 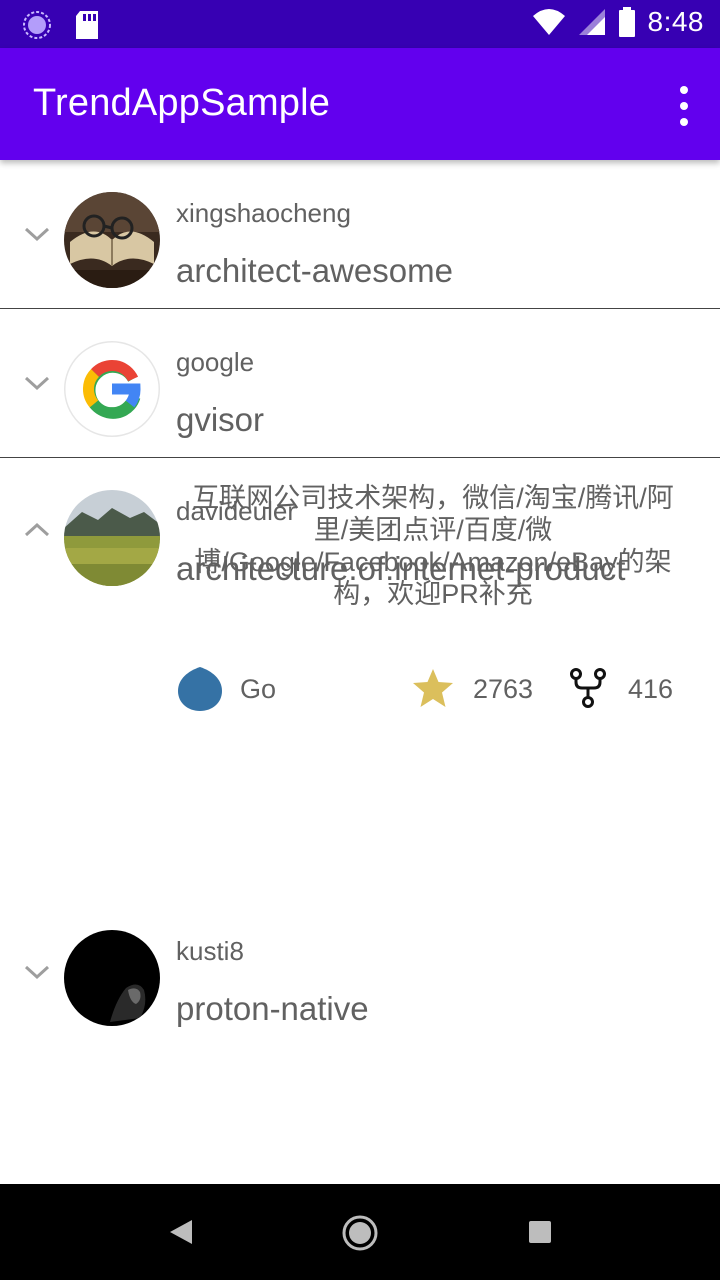 I want to click on app-bar: TrendAppSample, so click(x=360, y=104).